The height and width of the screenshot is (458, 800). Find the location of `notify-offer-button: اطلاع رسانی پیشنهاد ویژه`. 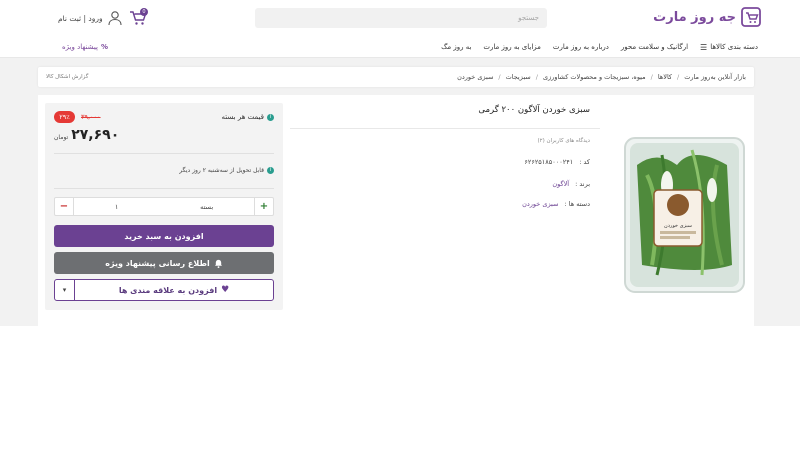

notify-offer-button: اطلاع رسانی پیشنهاد ویژه is located at coordinates (164, 263).